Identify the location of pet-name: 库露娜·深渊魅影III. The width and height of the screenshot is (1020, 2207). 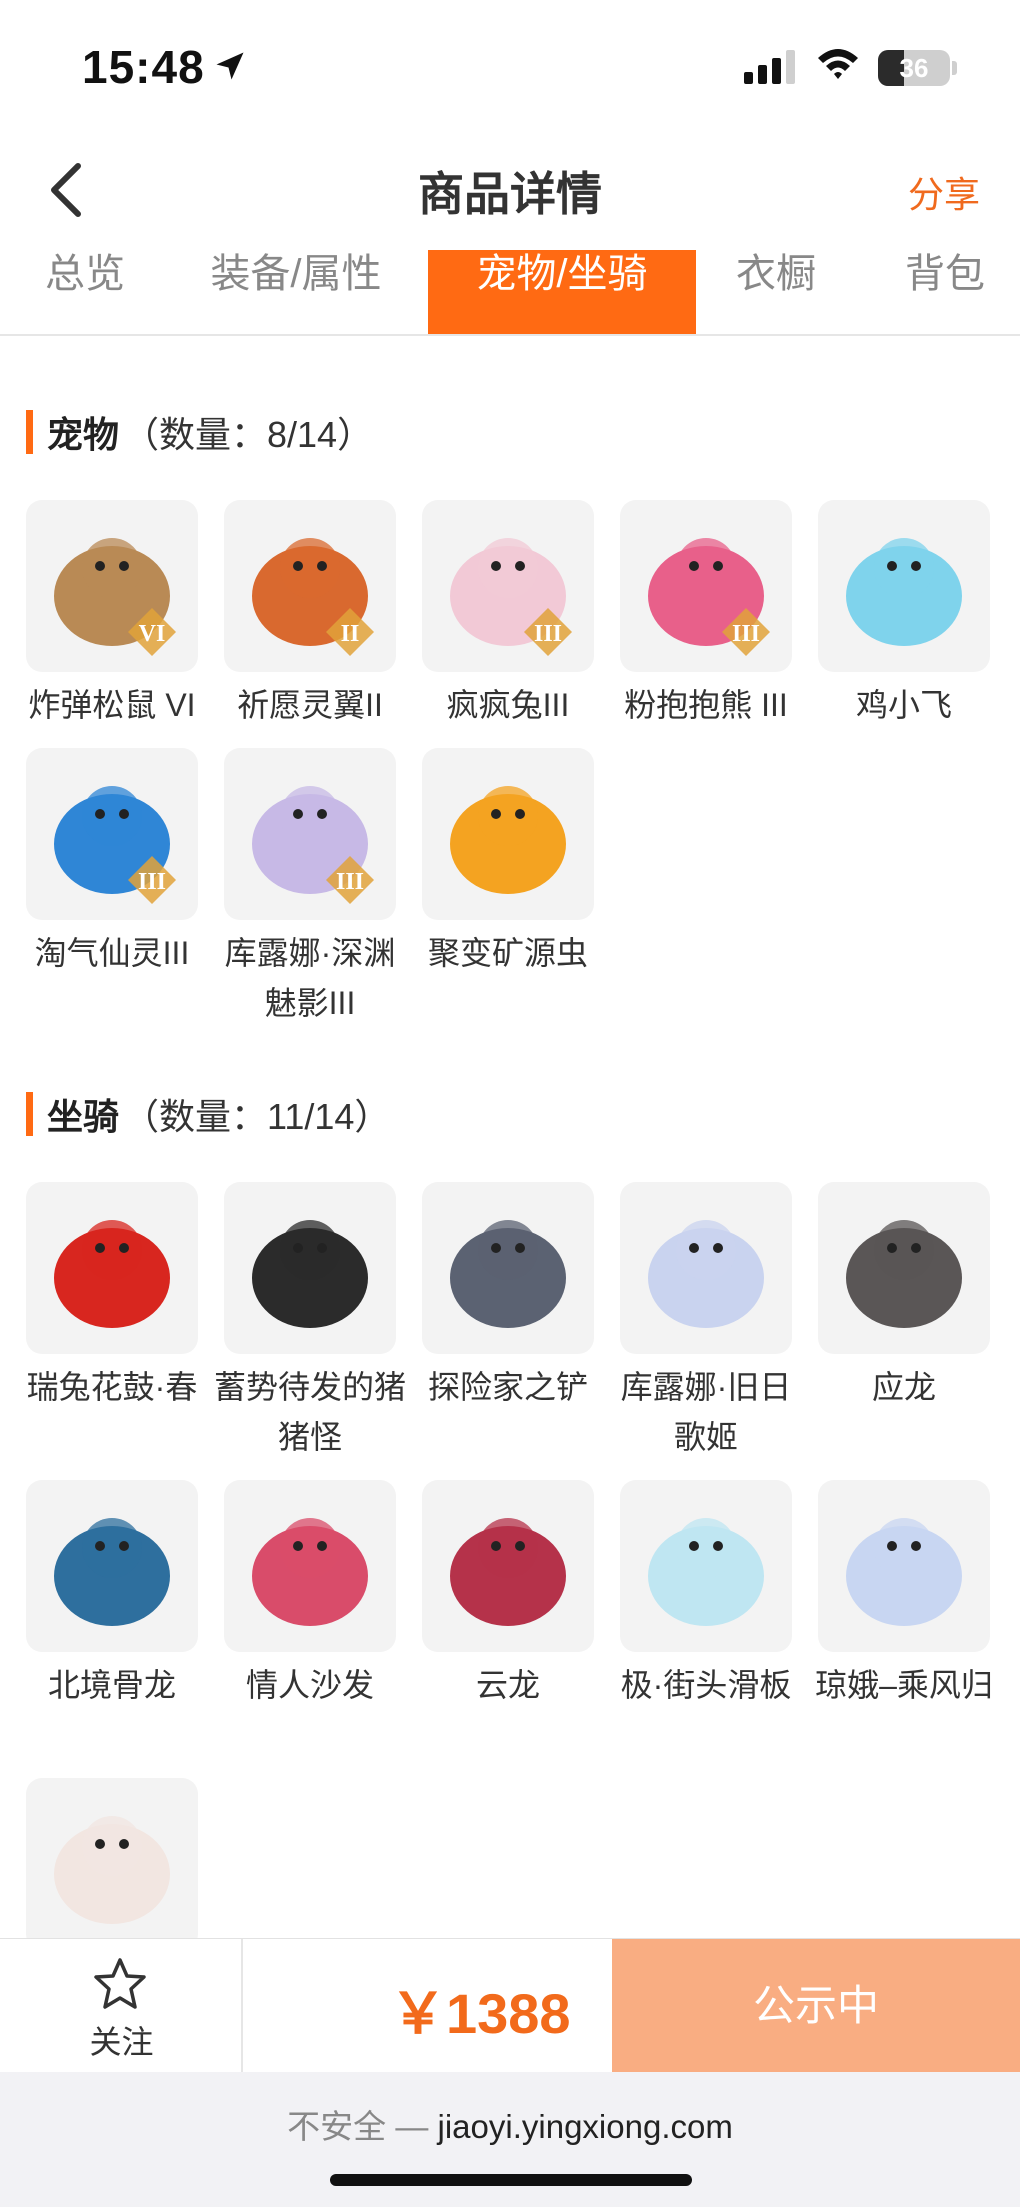
(310, 978).